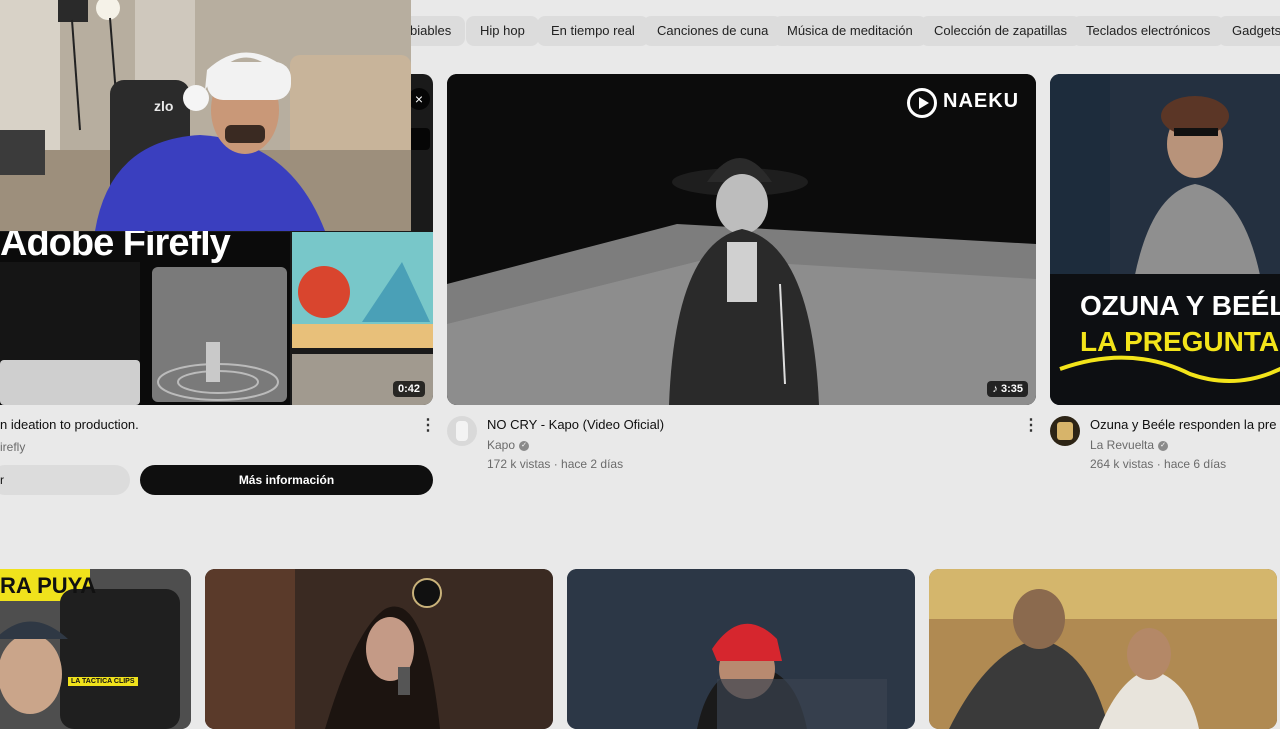 Image resolution: width=1280 pixels, height=729 pixels. Describe the element at coordinates (996, 389) in the screenshot. I see `music-note-icon: ♪` at that location.